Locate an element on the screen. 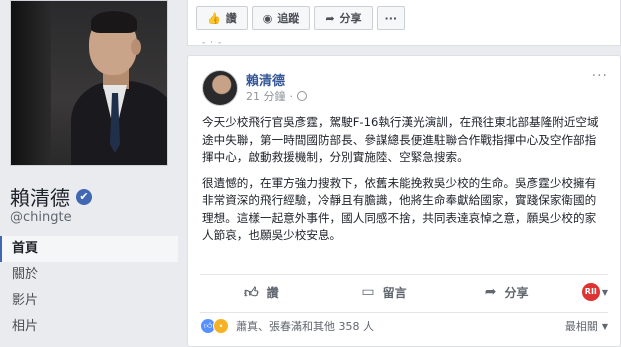  comment-label: 留言 is located at coordinates (394, 292).